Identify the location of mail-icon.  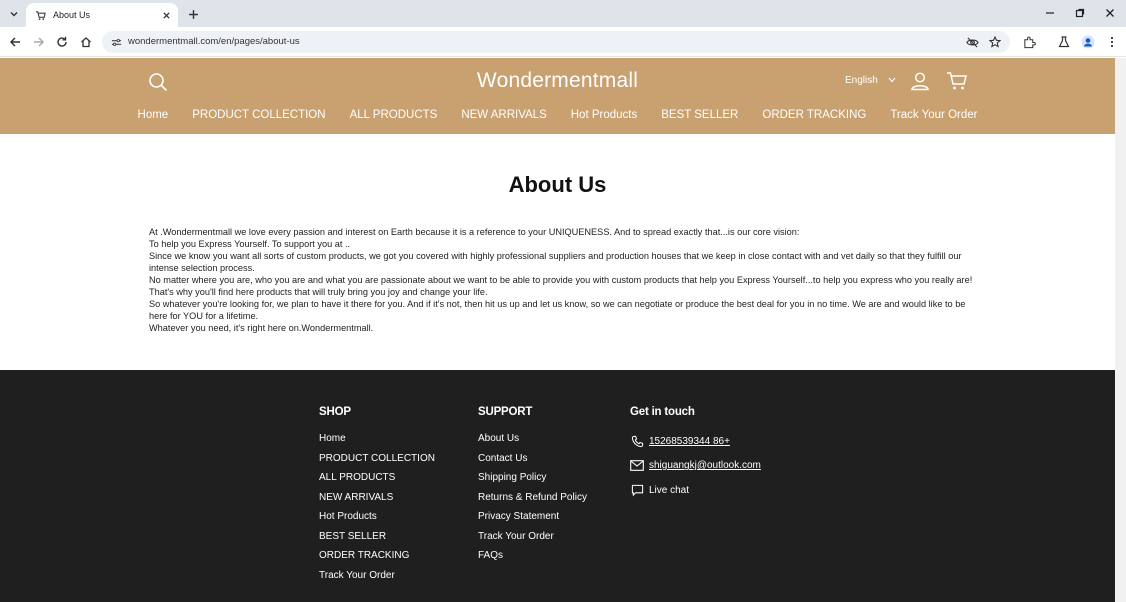
(637, 466).